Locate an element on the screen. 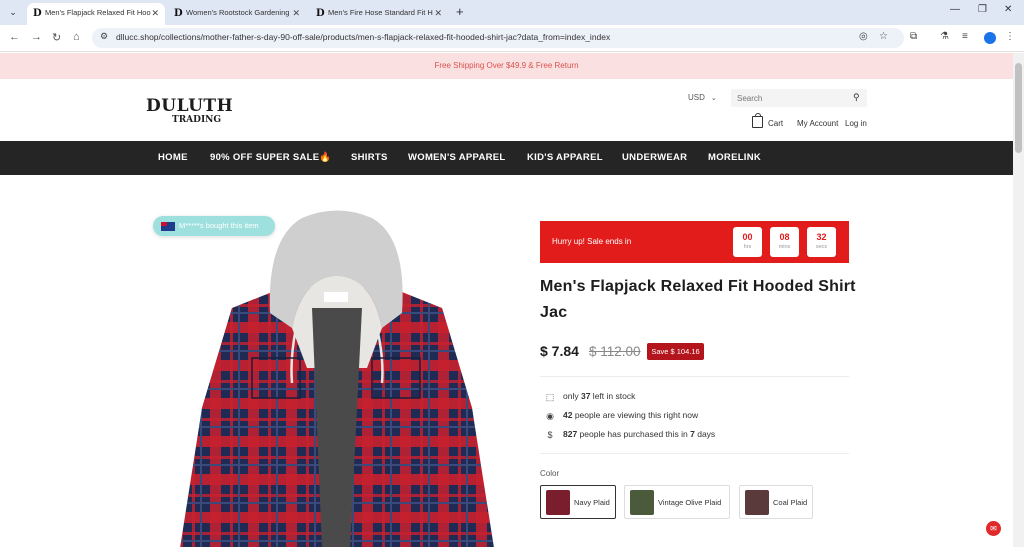 This screenshot has height=547, width=1024. countdown-hours: 00 hrs is located at coordinates (747, 242).